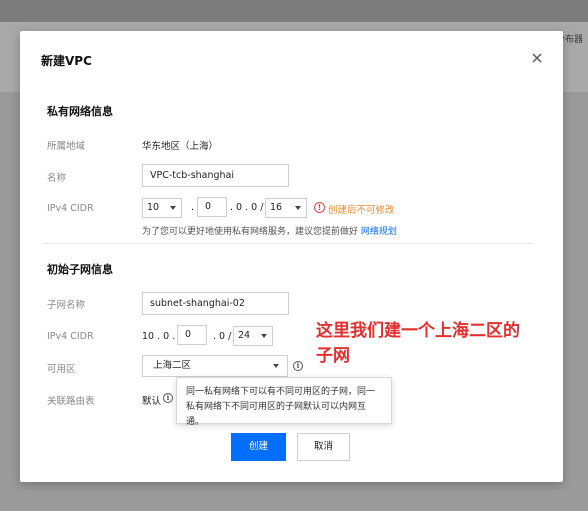 The width and height of the screenshot is (588, 511). What do you see at coordinates (80, 111) in the screenshot?
I see `vpc-section-title: 私有网络信息` at bounding box center [80, 111].